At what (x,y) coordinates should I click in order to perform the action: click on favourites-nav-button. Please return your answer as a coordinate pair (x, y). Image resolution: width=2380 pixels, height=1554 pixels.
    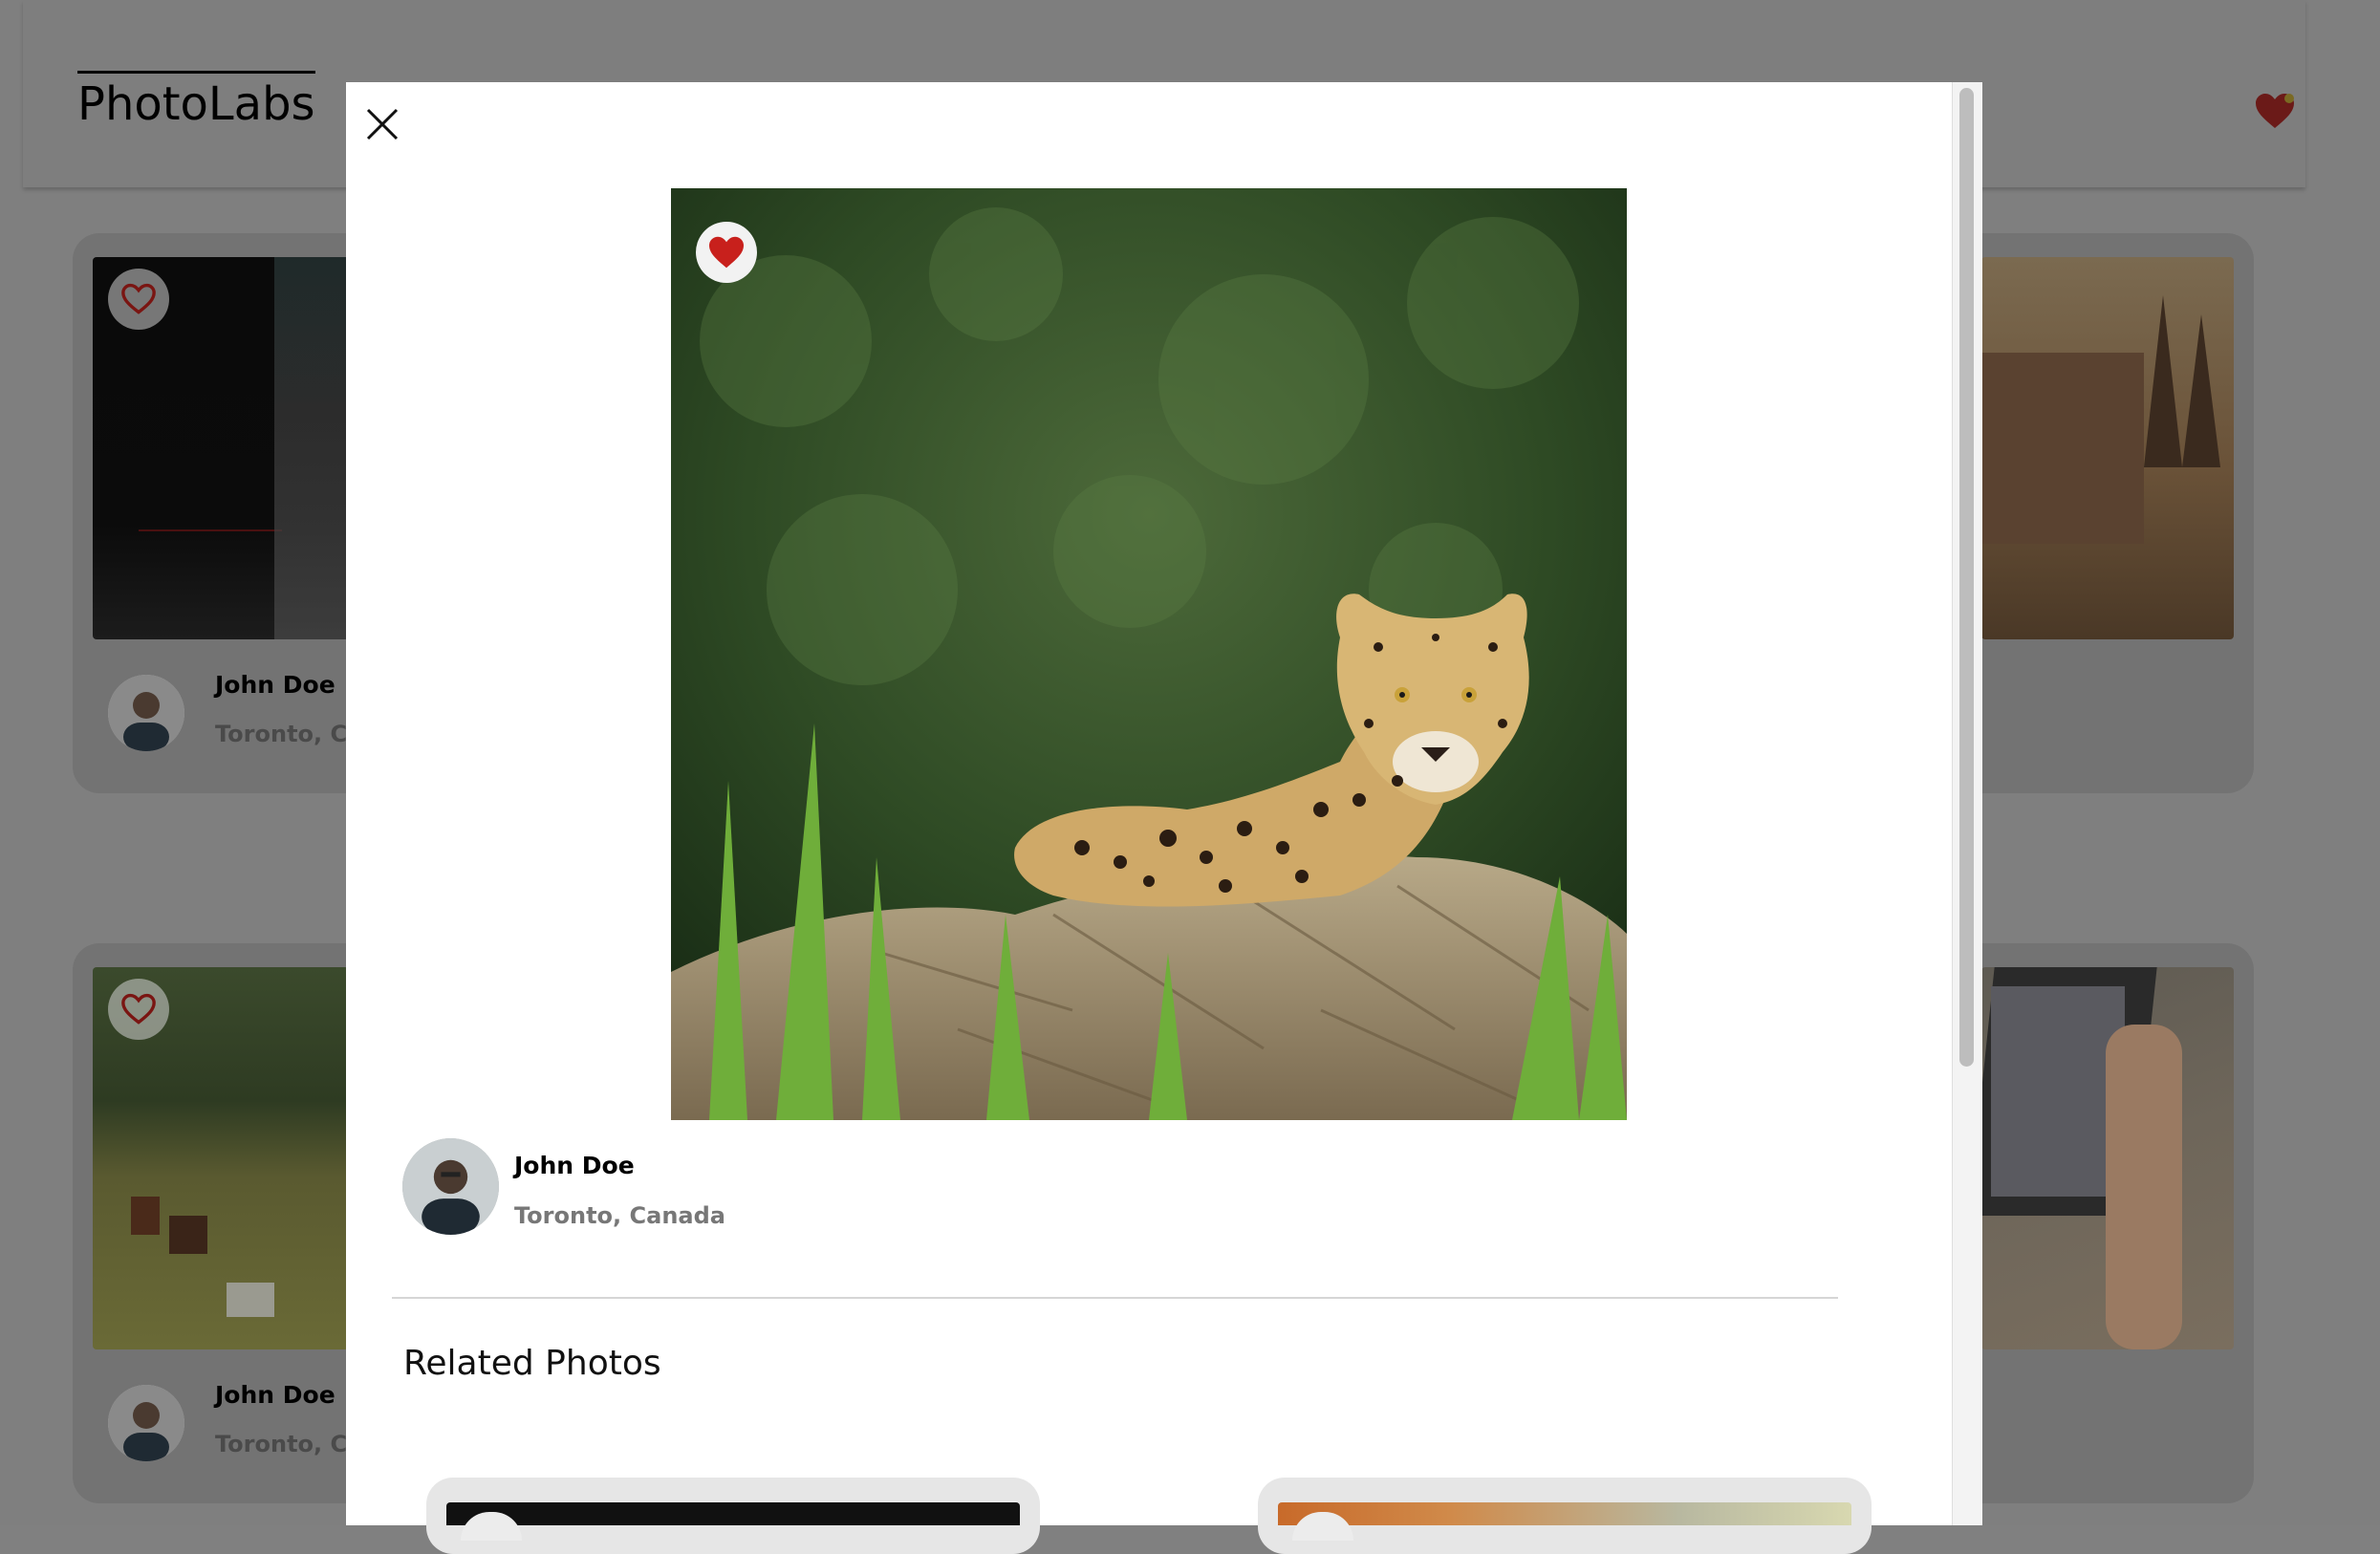
    Looking at the image, I should click on (2275, 111).